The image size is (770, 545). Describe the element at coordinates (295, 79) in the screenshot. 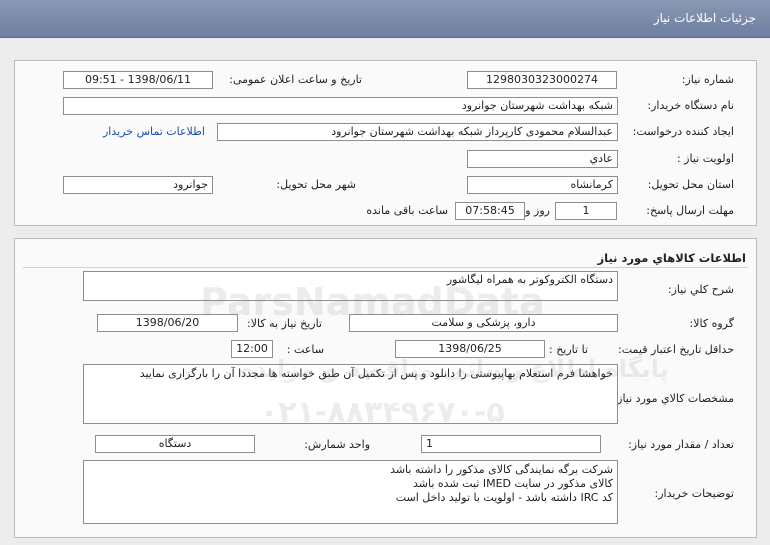

I see `announce-date-label: تاريخ و ساعت اعلان عمومی:` at that location.